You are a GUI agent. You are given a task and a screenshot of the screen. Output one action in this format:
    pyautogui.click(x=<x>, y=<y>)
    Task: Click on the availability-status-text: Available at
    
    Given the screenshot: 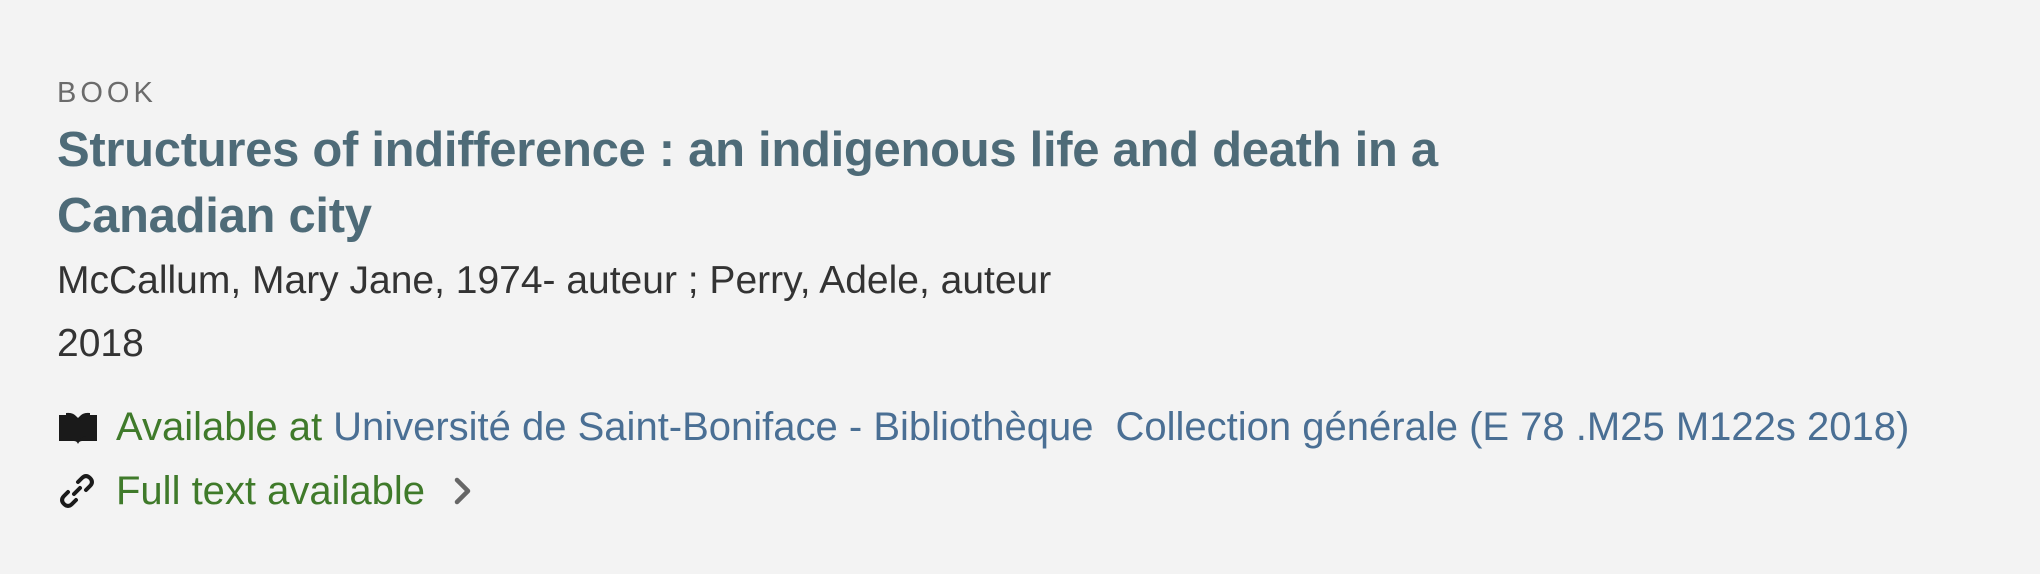 What is the action you would take?
    pyautogui.click(x=219, y=427)
    